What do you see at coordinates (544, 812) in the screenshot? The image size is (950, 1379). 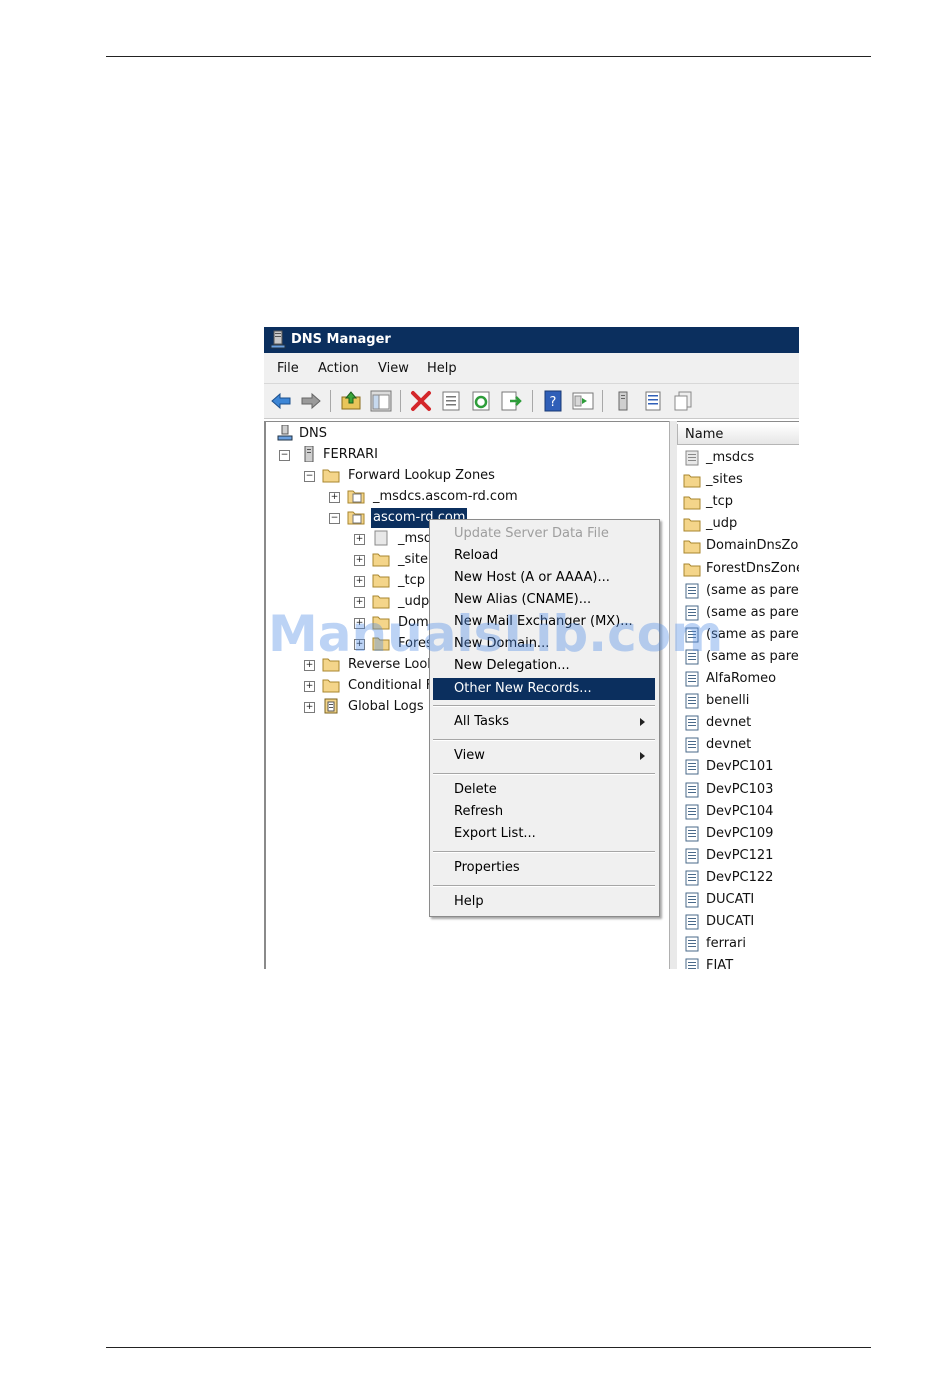 I see `menu-item-refresh: Refresh` at bounding box center [544, 812].